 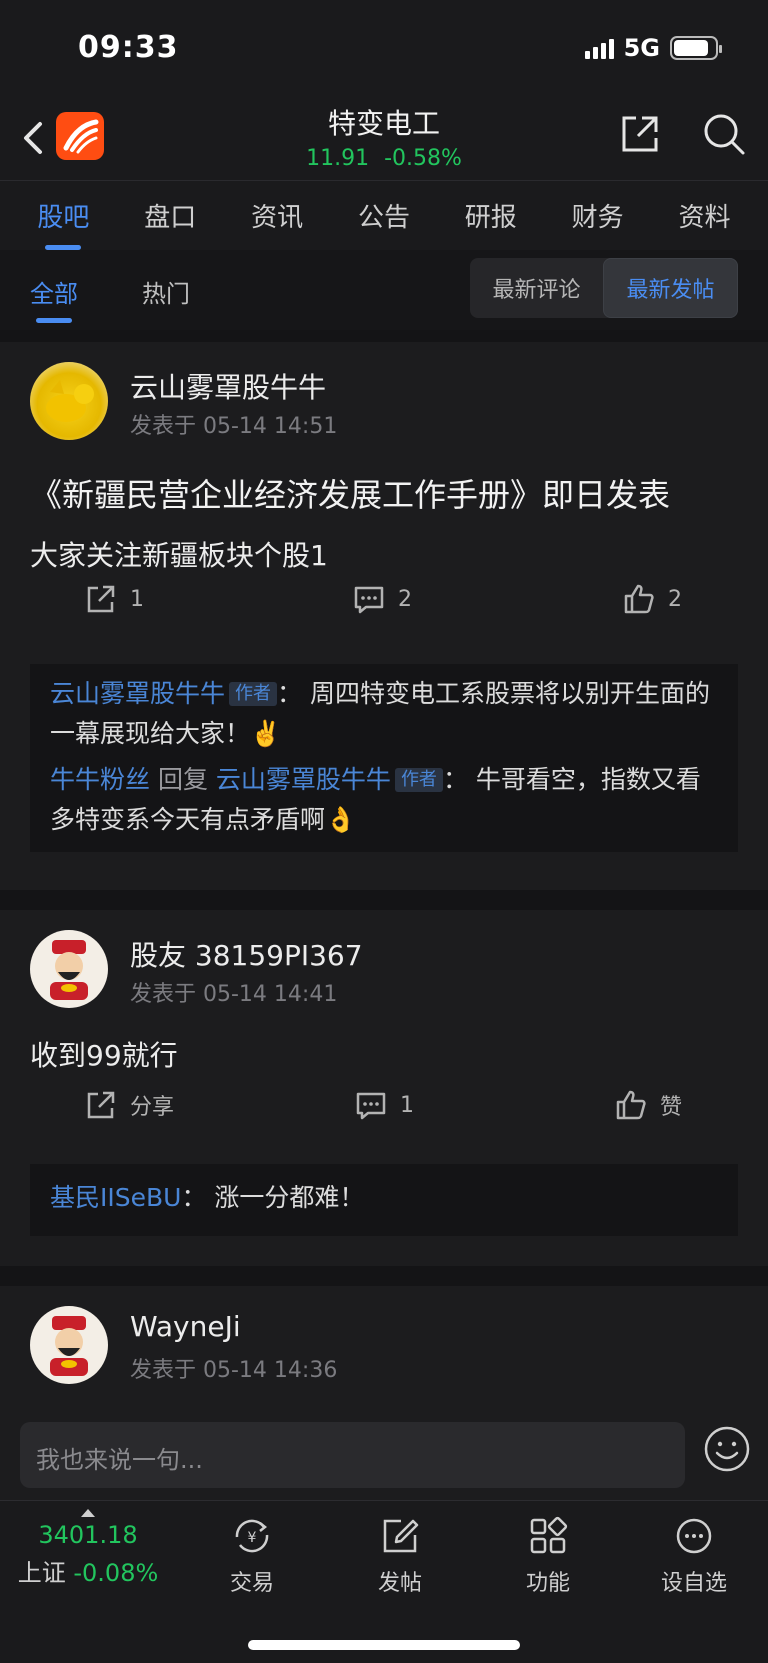 I want to click on nav-post: 发帖, so click(x=400, y=1556).